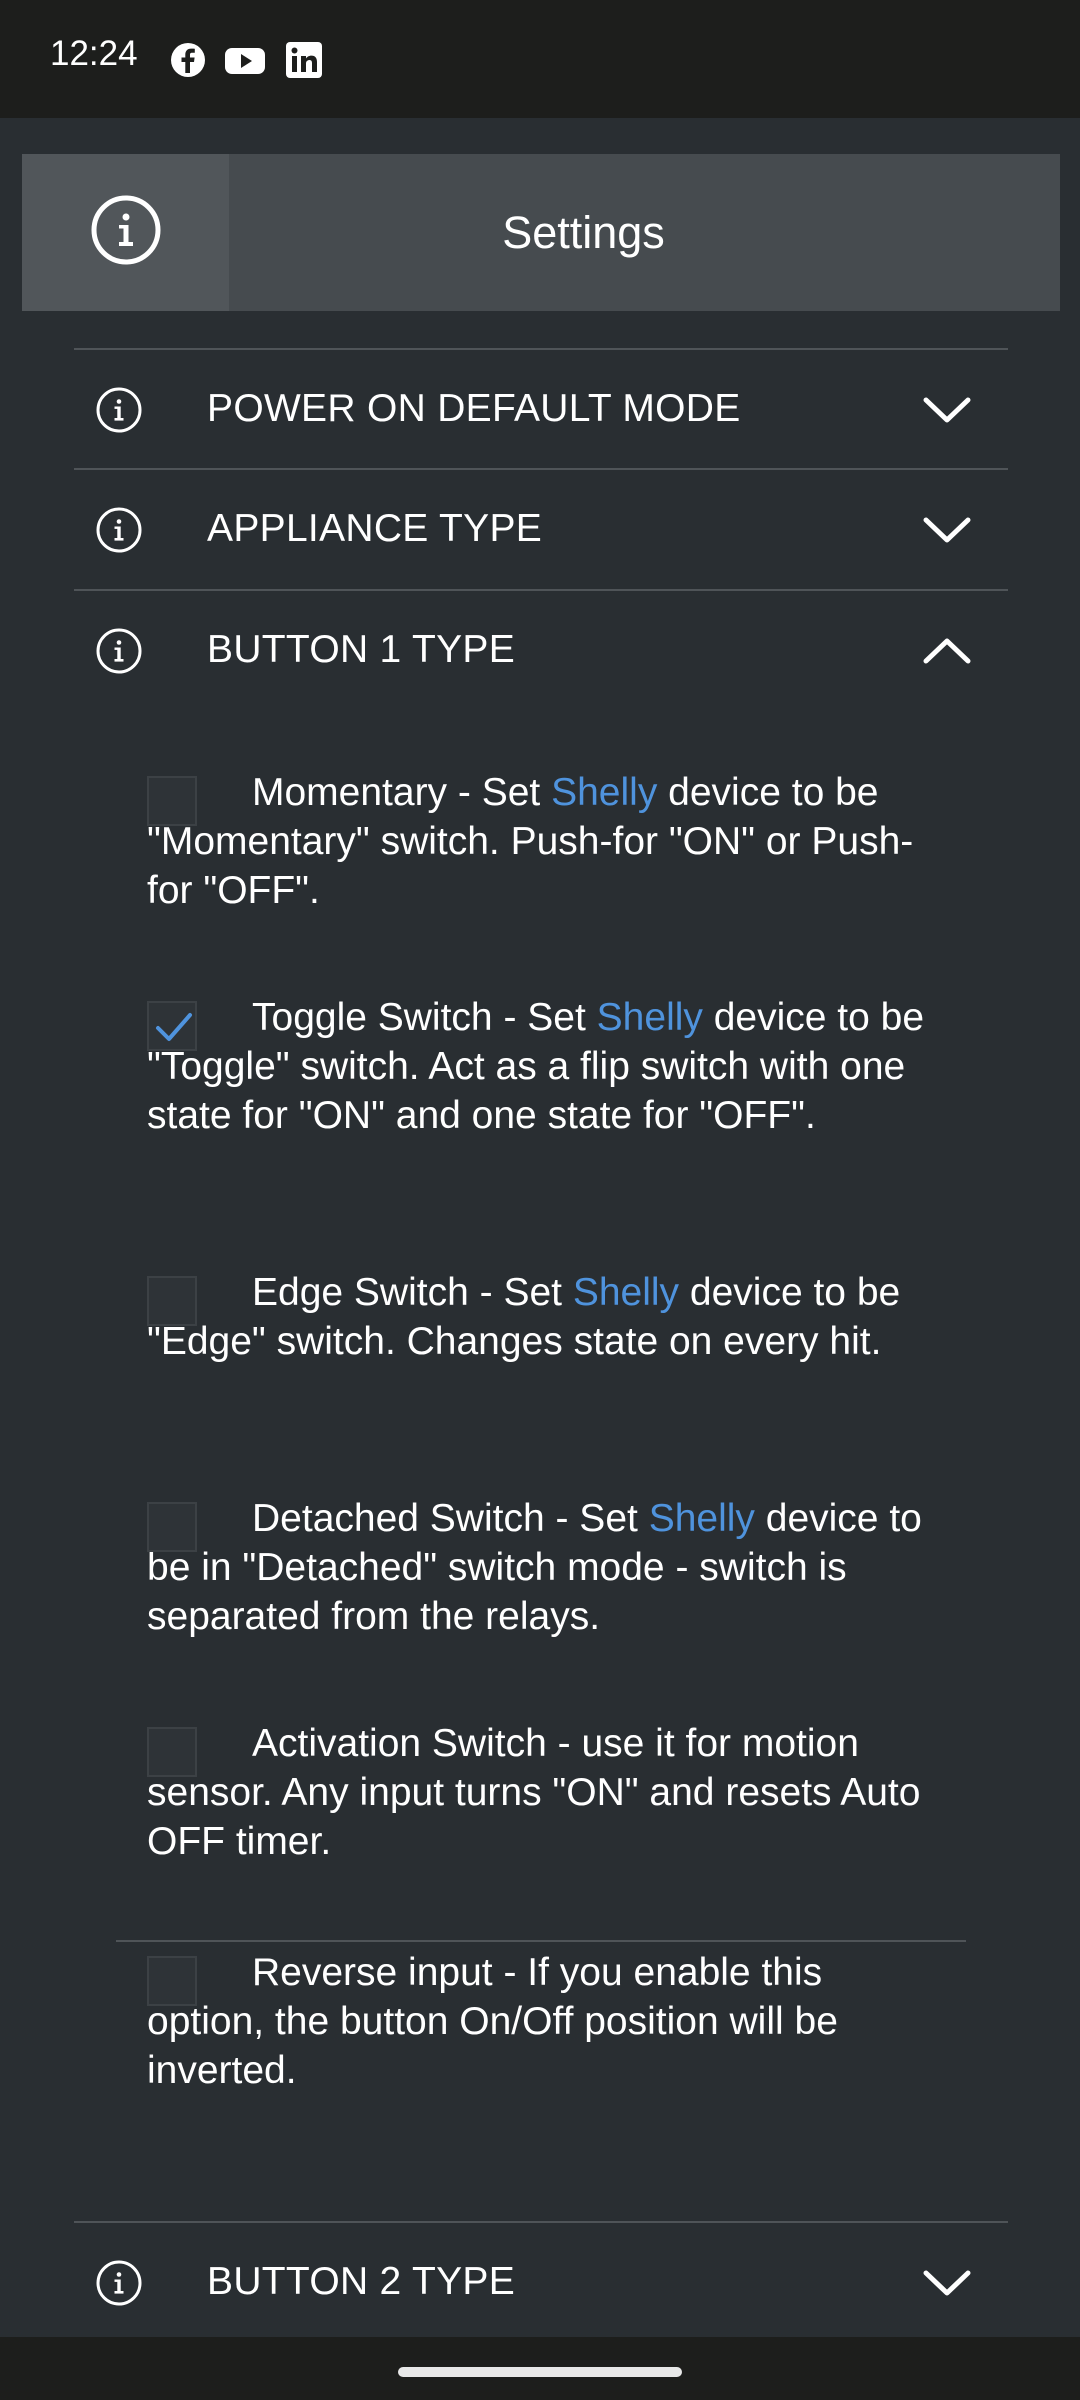 The height and width of the screenshot is (2400, 1080). I want to click on page-title: Settings, so click(583, 232).